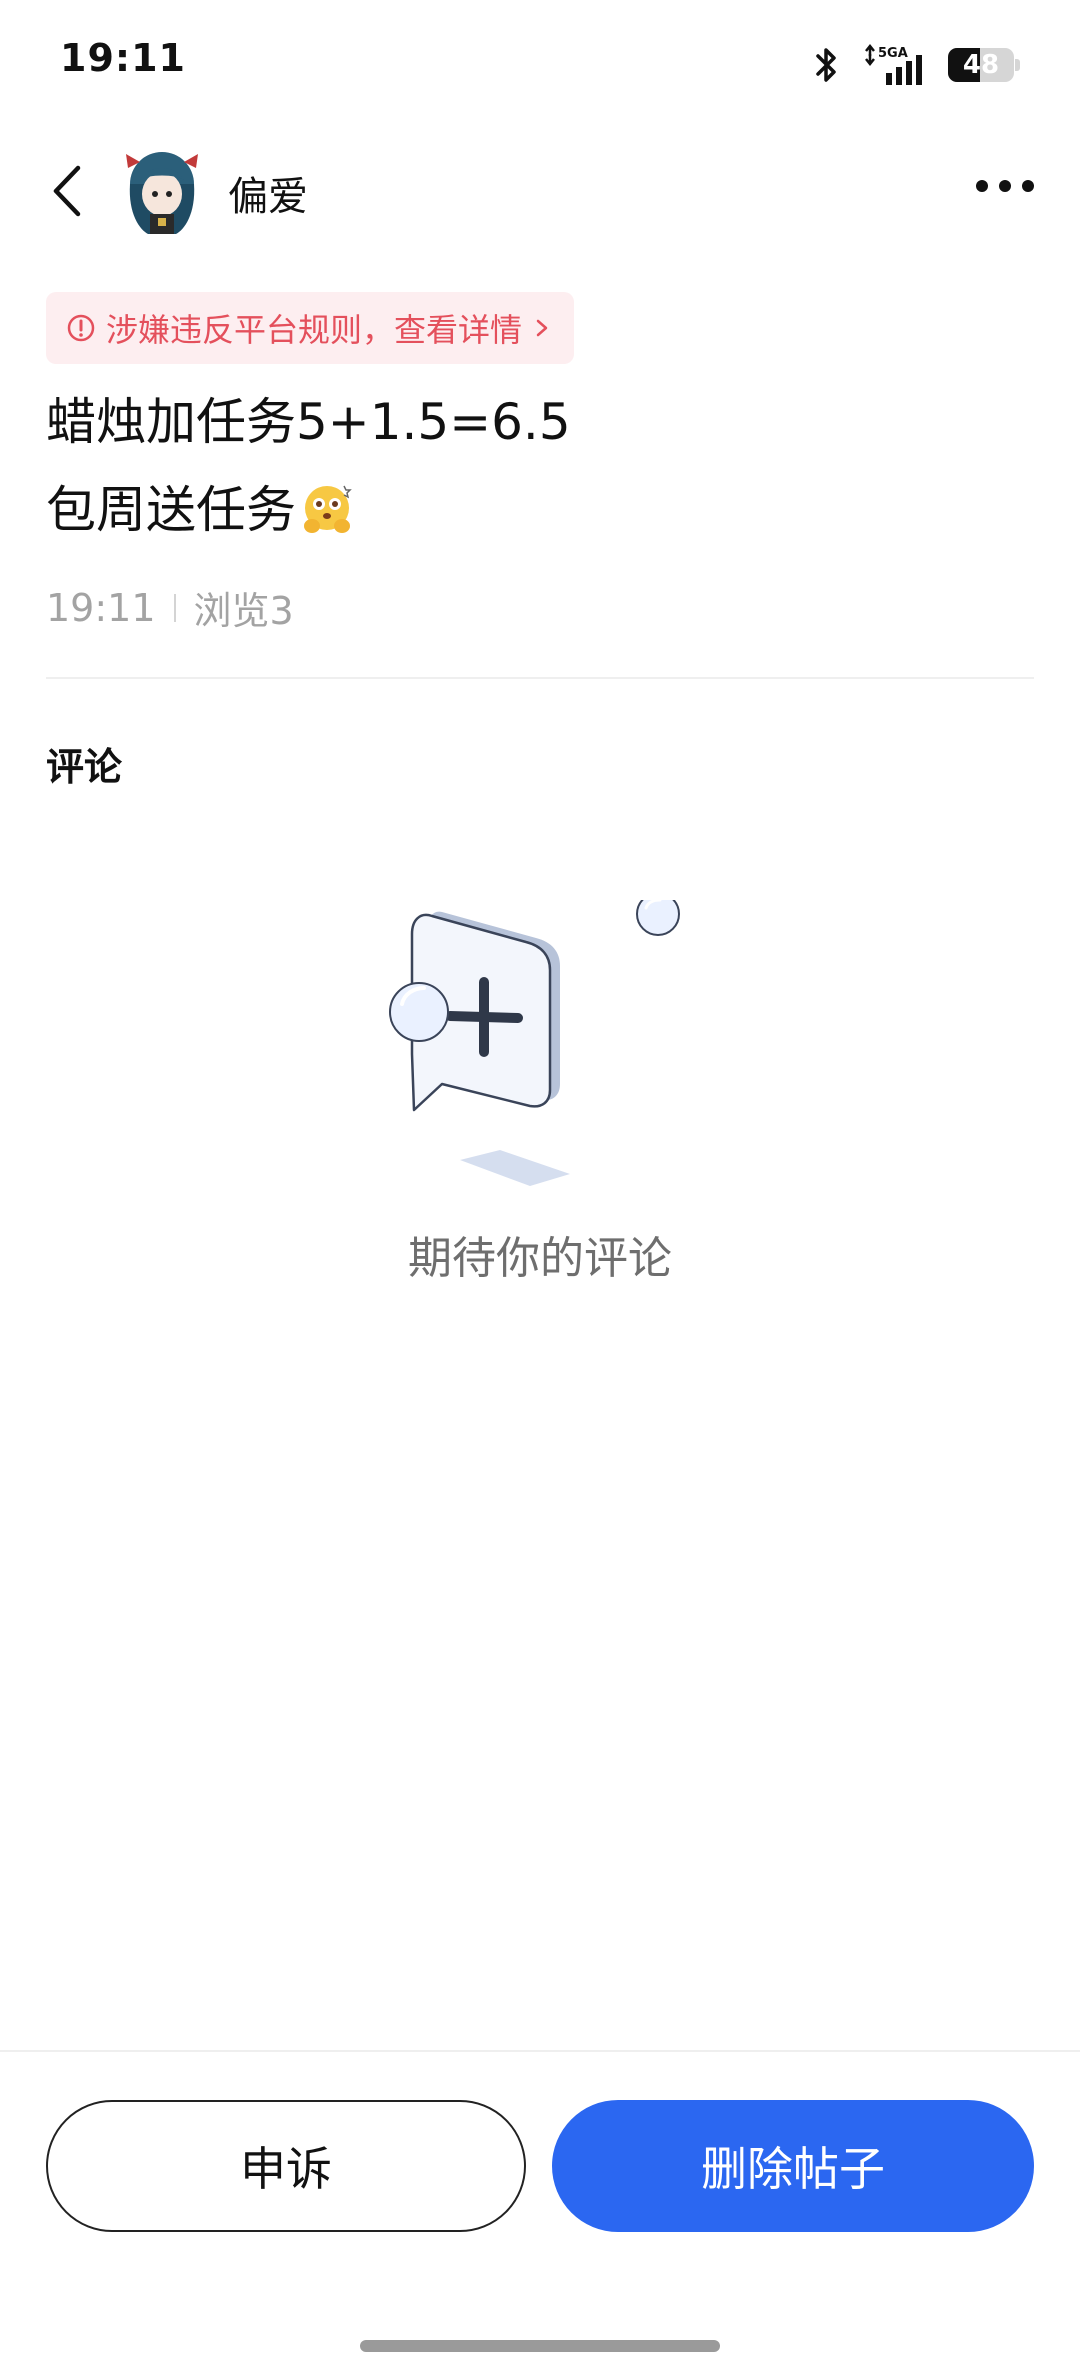 Image resolution: width=1080 pixels, height=2376 pixels. What do you see at coordinates (542, 328) in the screenshot?
I see `chevron-right-icon` at bounding box center [542, 328].